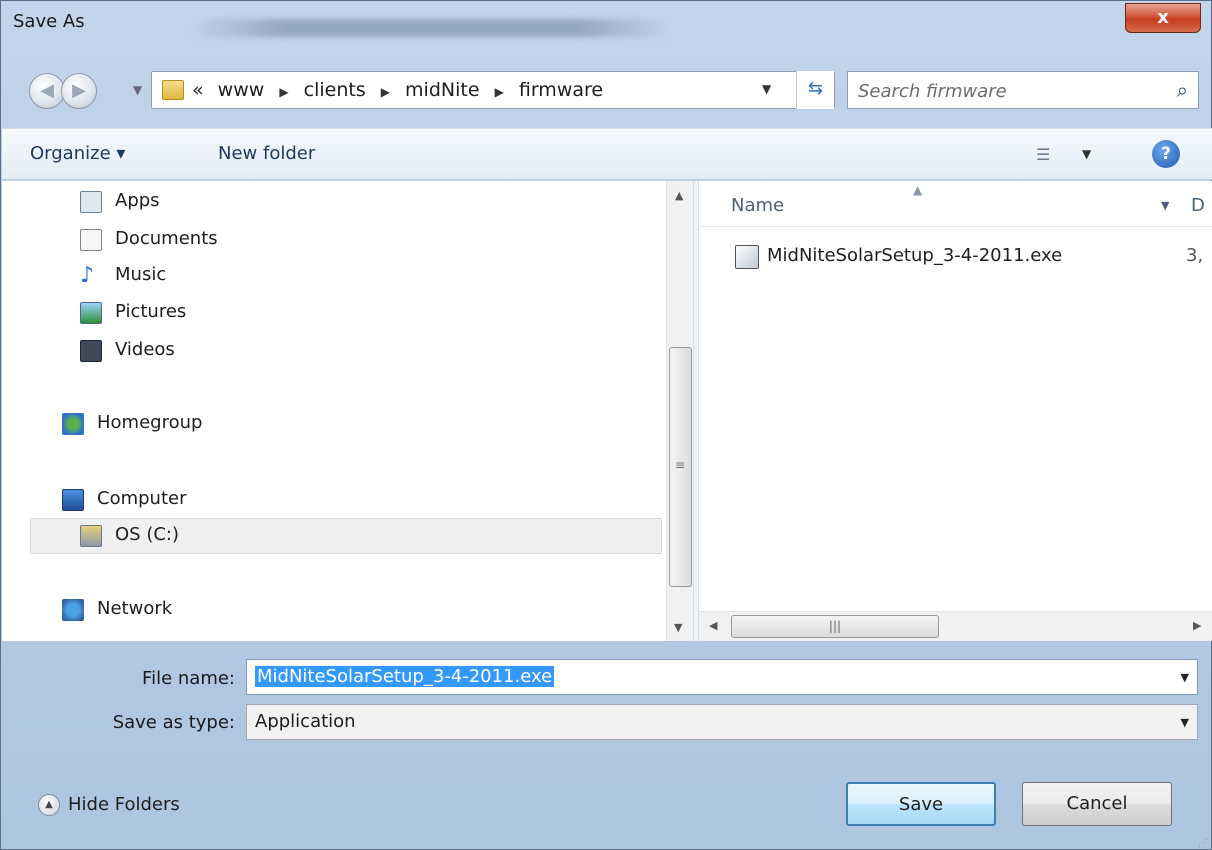 Image resolution: width=1212 pixels, height=850 pixels. Describe the element at coordinates (49, 805) in the screenshot. I see `collapse-up-icon: ▲` at that location.